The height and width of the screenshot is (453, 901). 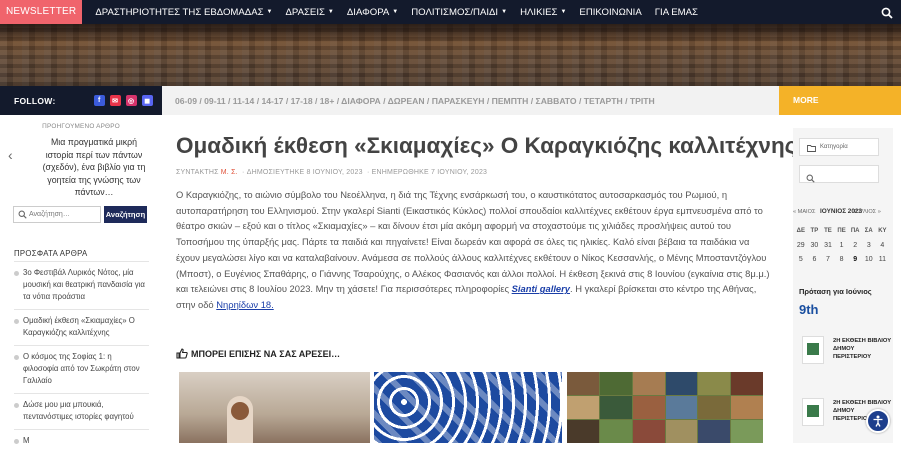 I want to click on sianti-gallery-link: Sianti gallery, so click(x=541, y=288).